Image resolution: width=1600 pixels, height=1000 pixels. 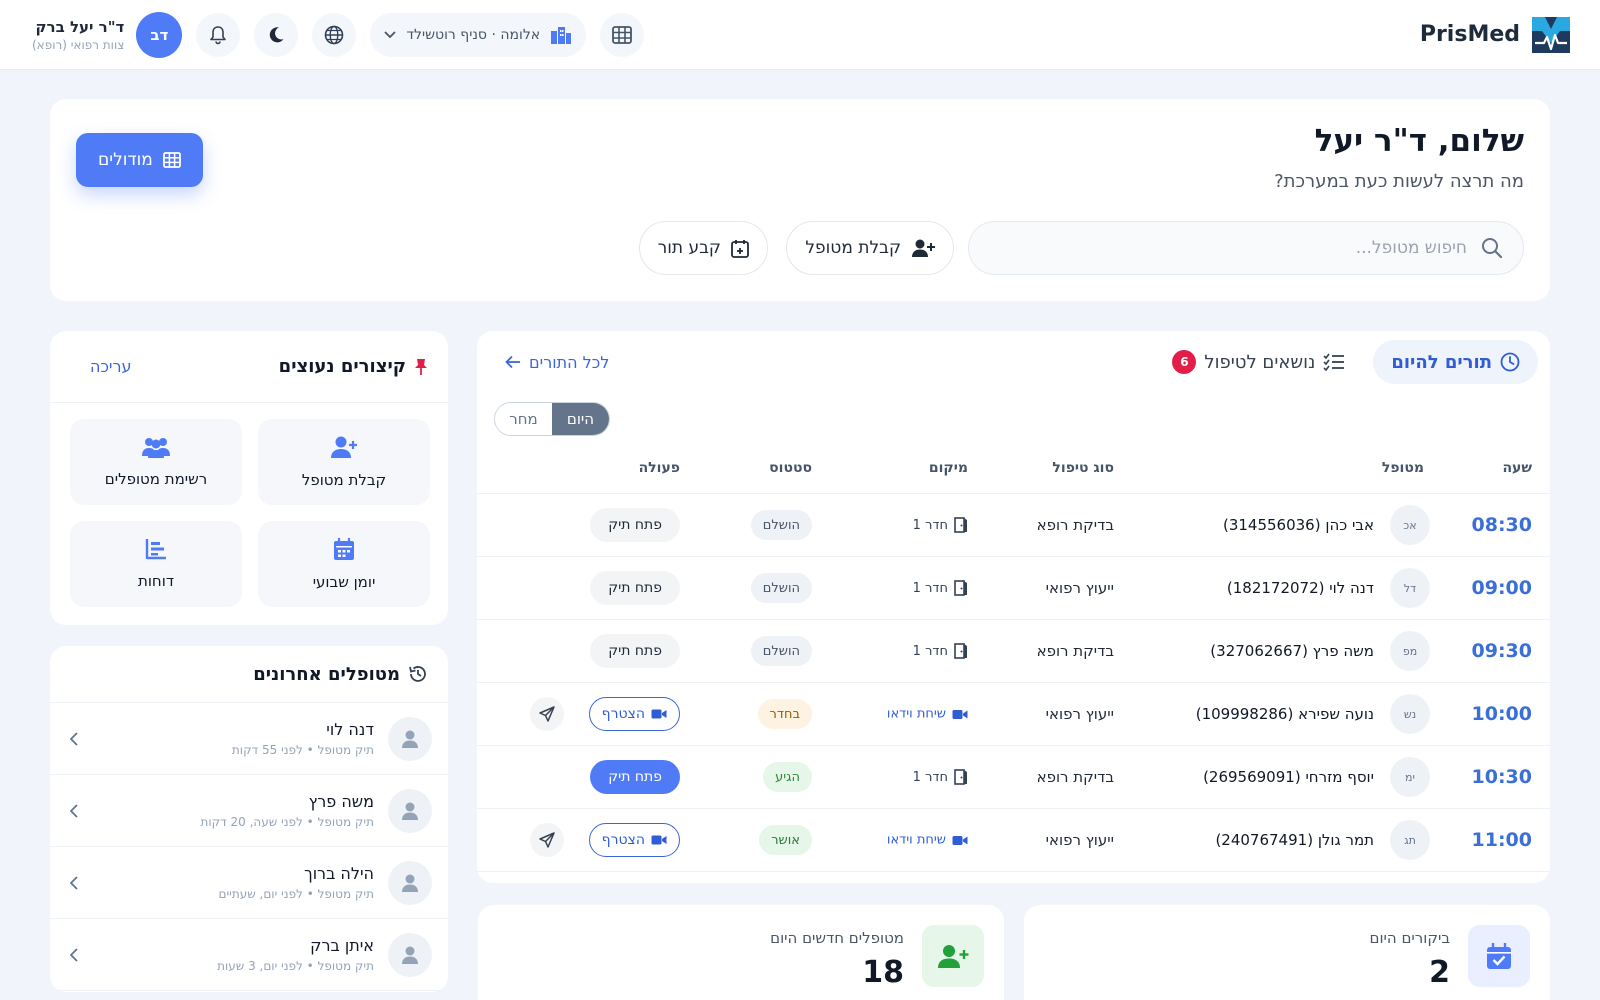 I want to click on branch-selector: אלומה · סניף רוטשילד, so click(x=478, y=34).